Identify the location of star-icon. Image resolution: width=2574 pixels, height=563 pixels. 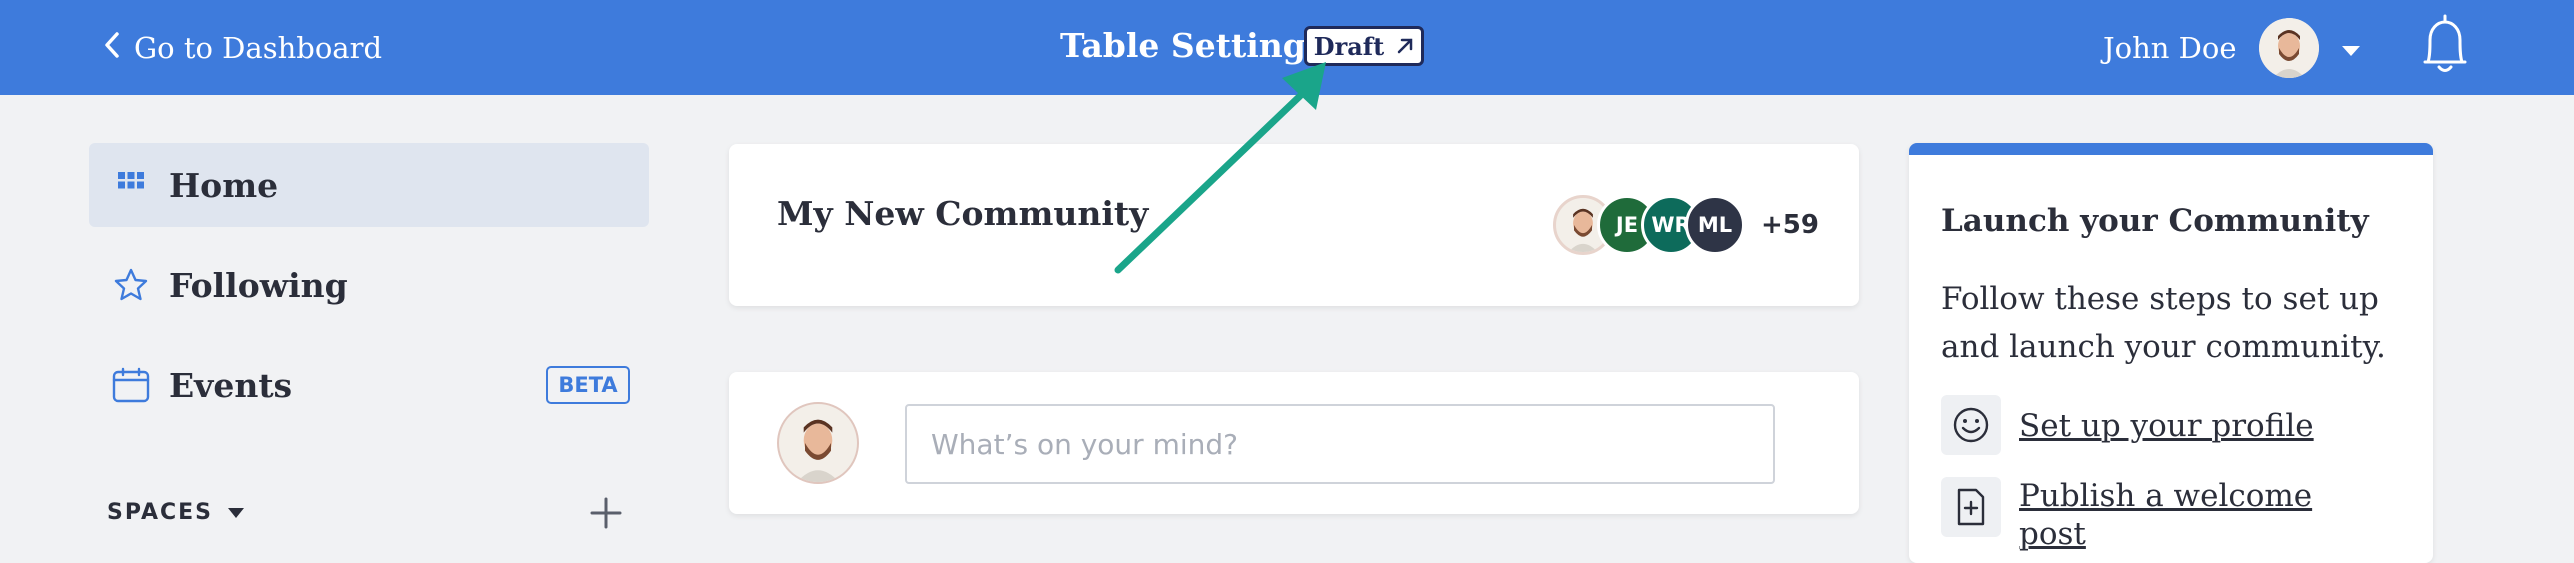
(131, 285).